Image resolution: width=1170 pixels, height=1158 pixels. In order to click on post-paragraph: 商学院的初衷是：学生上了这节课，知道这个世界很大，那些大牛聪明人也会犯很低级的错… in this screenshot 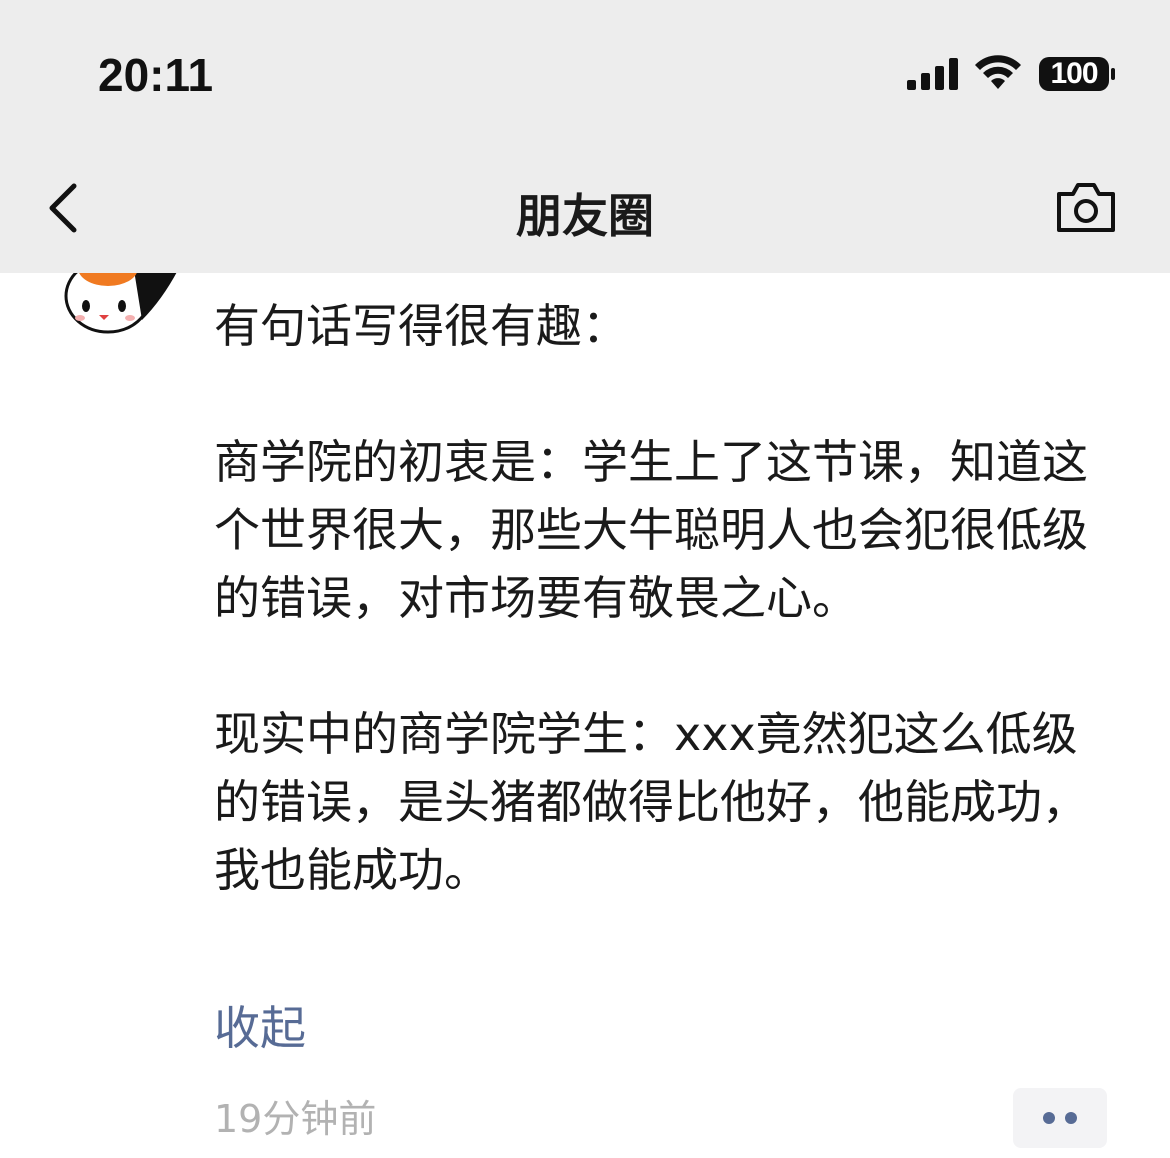, I will do `click(651, 530)`.